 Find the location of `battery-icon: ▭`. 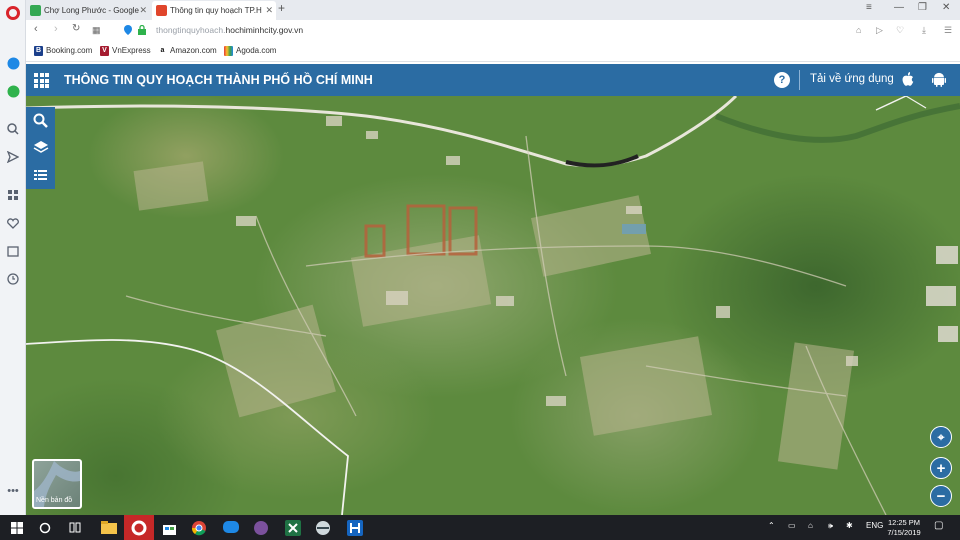

battery-icon: ▭ is located at coordinates (792, 525).